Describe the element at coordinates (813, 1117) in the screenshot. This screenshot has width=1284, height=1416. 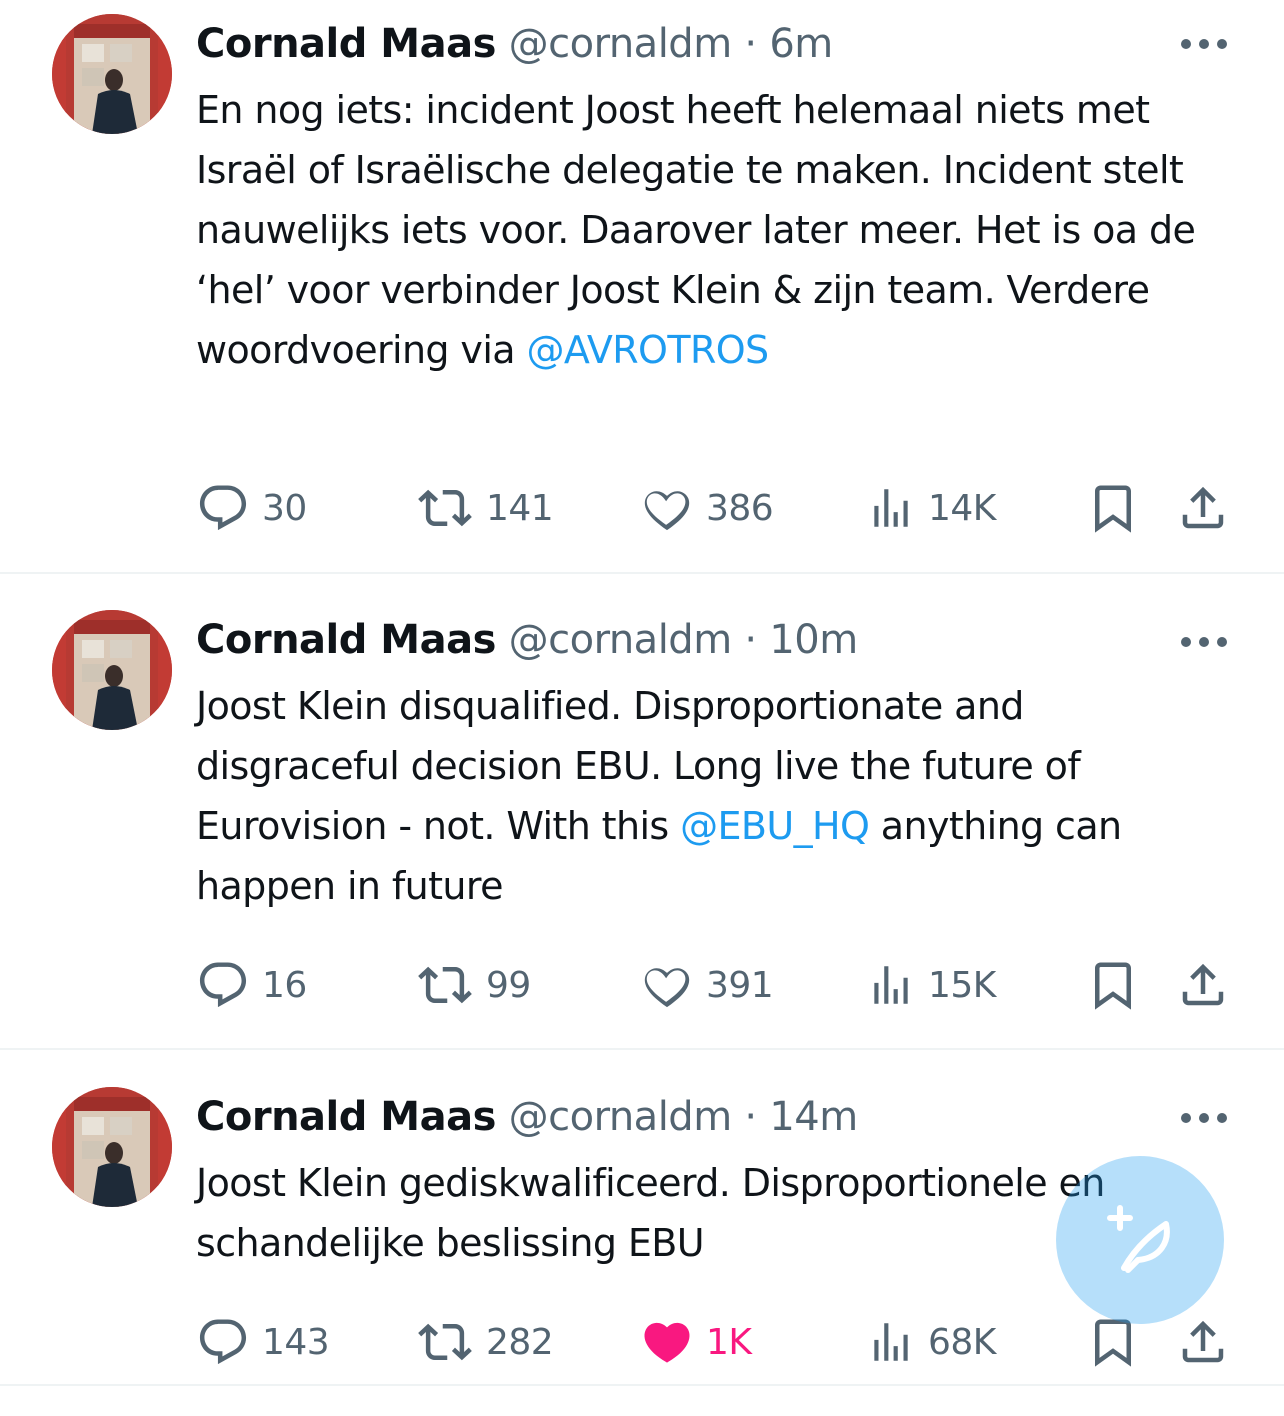
I see `timestamp: 14m` at that location.